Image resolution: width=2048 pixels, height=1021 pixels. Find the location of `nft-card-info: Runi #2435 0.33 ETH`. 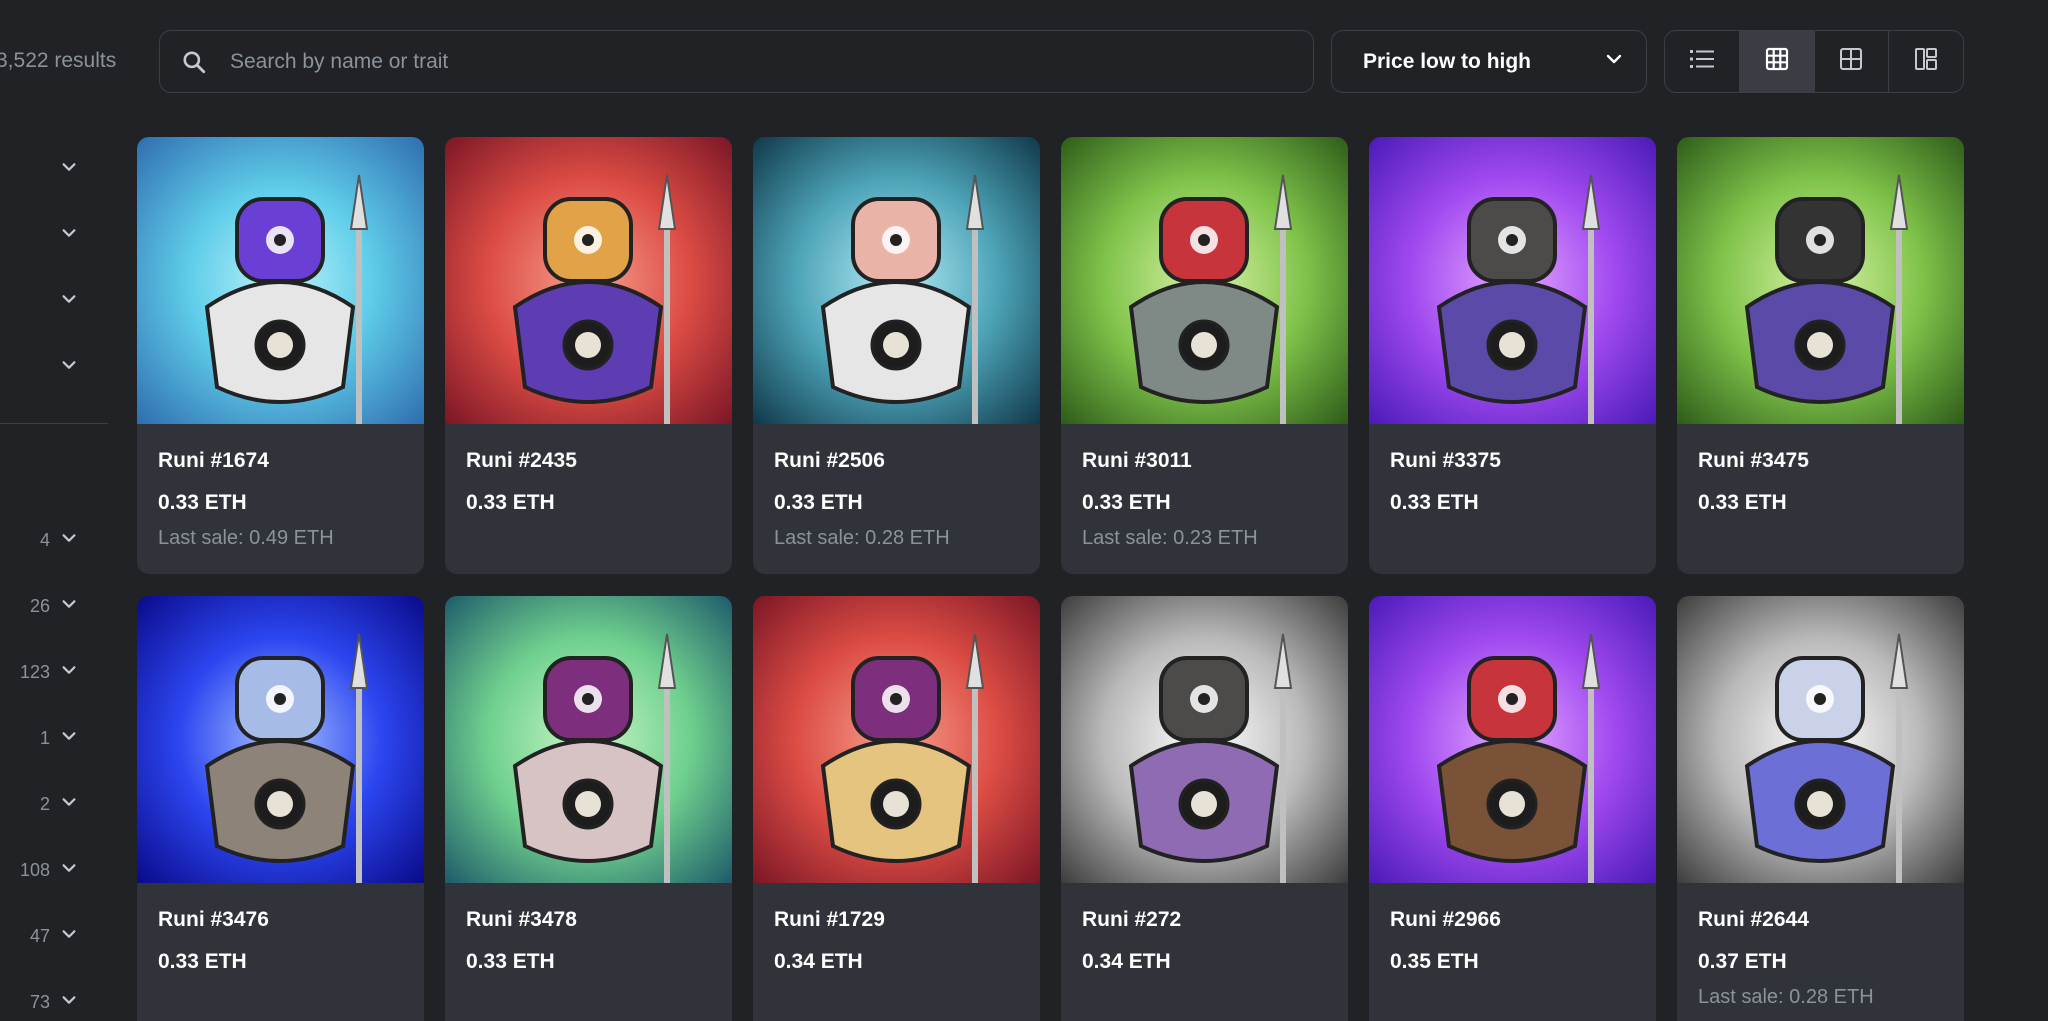

nft-card-info: Runi #2435 0.33 ETH is located at coordinates (588, 487).